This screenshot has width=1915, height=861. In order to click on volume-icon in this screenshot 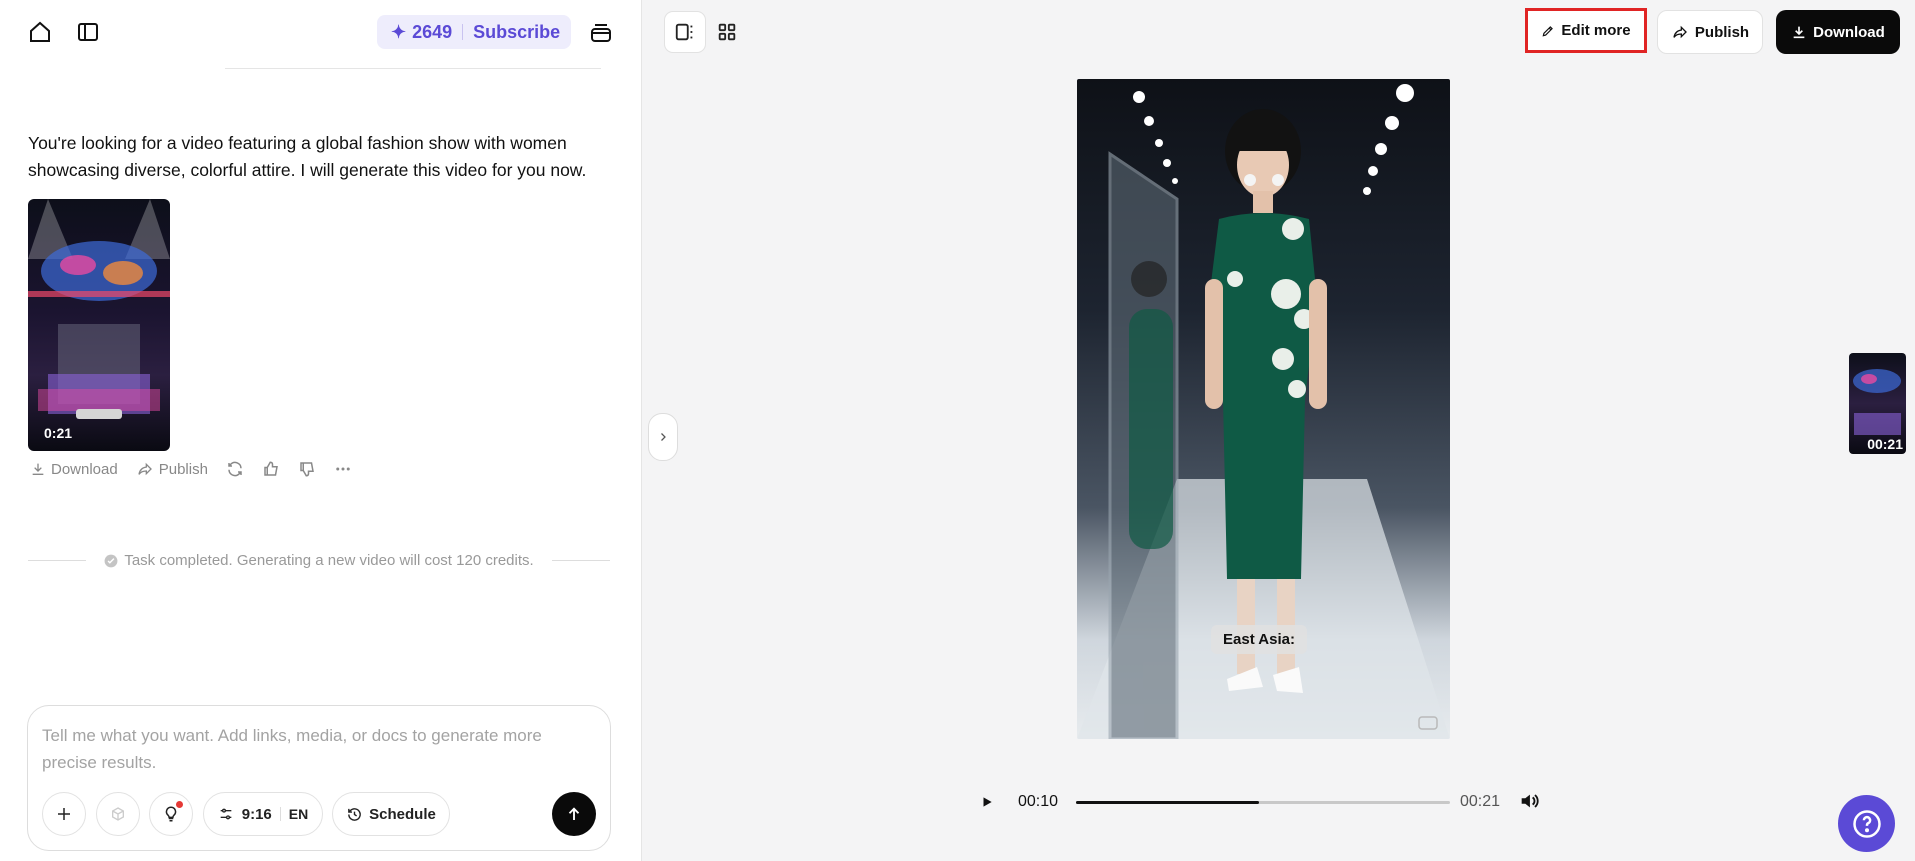, I will do `click(1530, 801)`.